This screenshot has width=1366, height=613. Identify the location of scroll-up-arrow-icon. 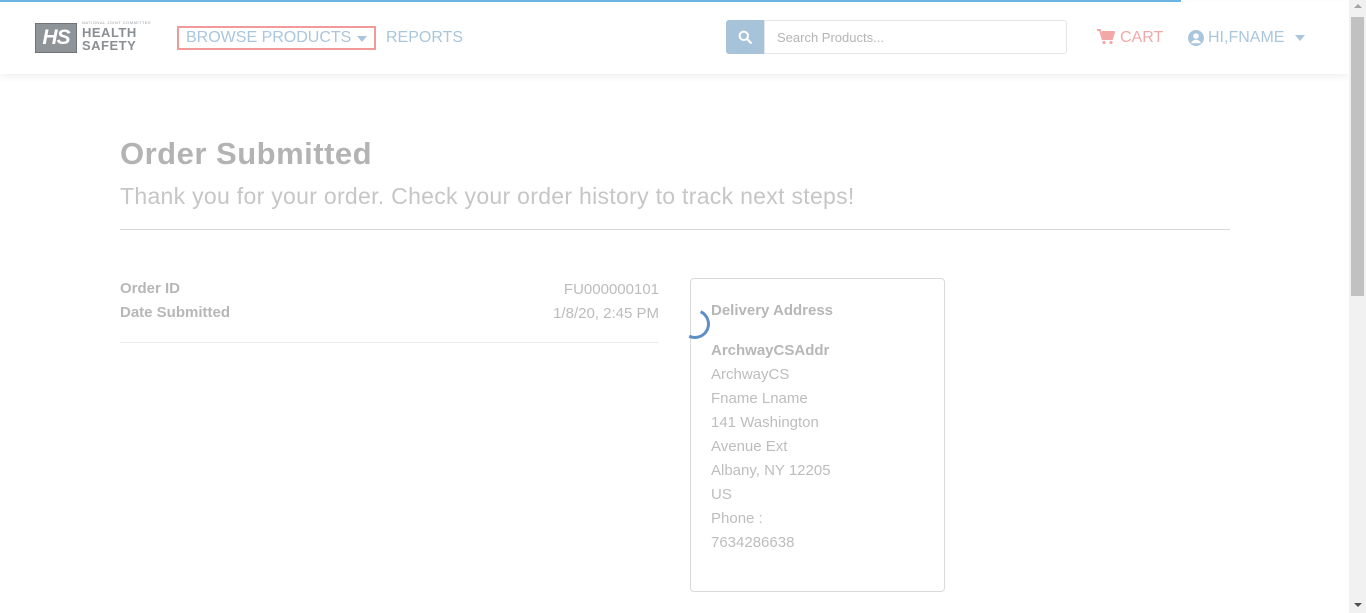
(1358, 6).